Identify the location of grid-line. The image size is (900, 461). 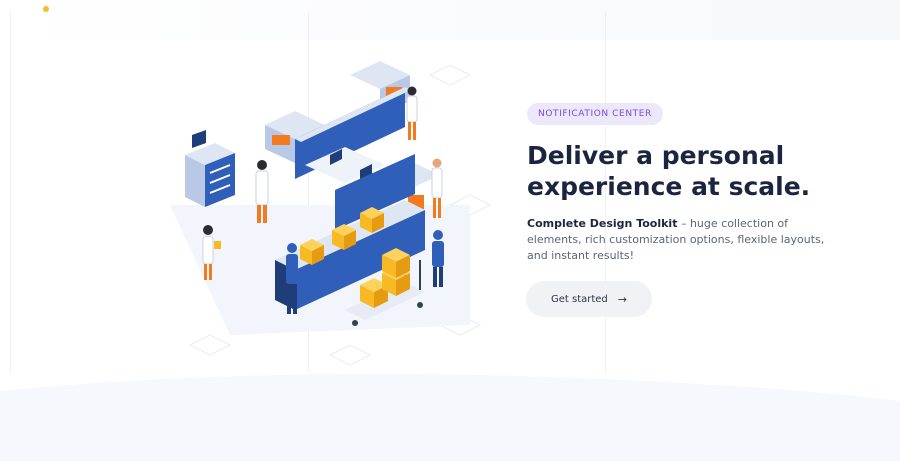
(10, 192).